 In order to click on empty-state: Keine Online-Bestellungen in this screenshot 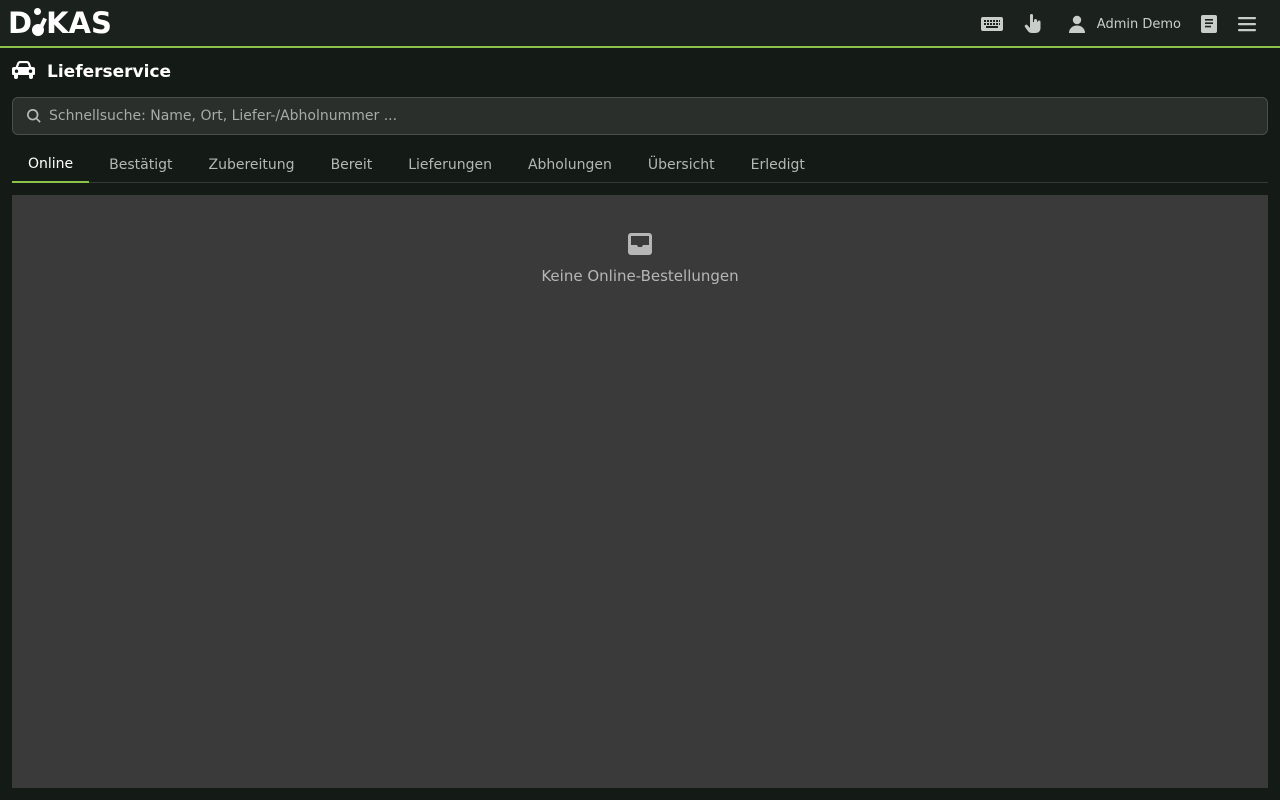, I will do `click(640, 259)`.